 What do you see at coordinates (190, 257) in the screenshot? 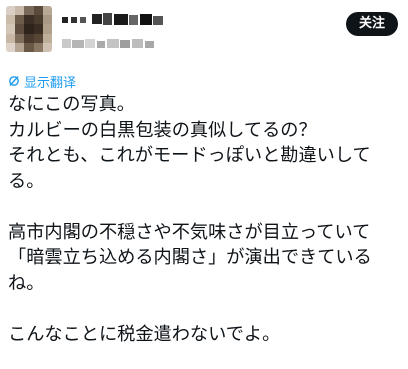
I see `post-text-line: 「暗雲立ち込める内閣さ」が演出できている` at bounding box center [190, 257].